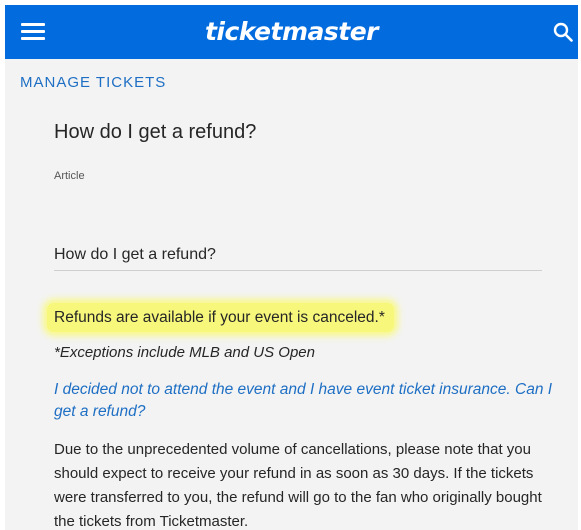 This screenshot has height=530, width=581. I want to click on article-content-heading: How do I get a refund?, so click(135, 254).